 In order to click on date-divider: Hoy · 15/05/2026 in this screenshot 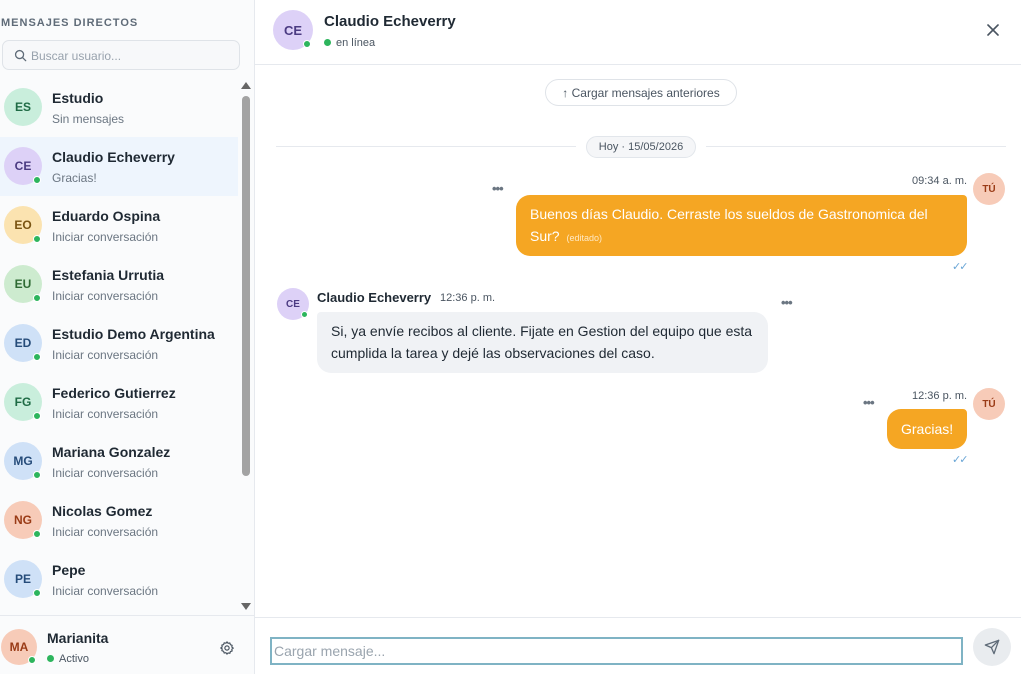, I will do `click(641, 147)`.